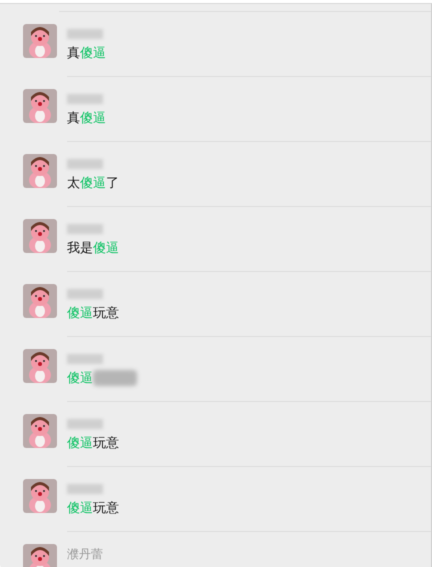 The height and width of the screenshot is (567, 432). I want to click on blurred-text, so click(115, 378).